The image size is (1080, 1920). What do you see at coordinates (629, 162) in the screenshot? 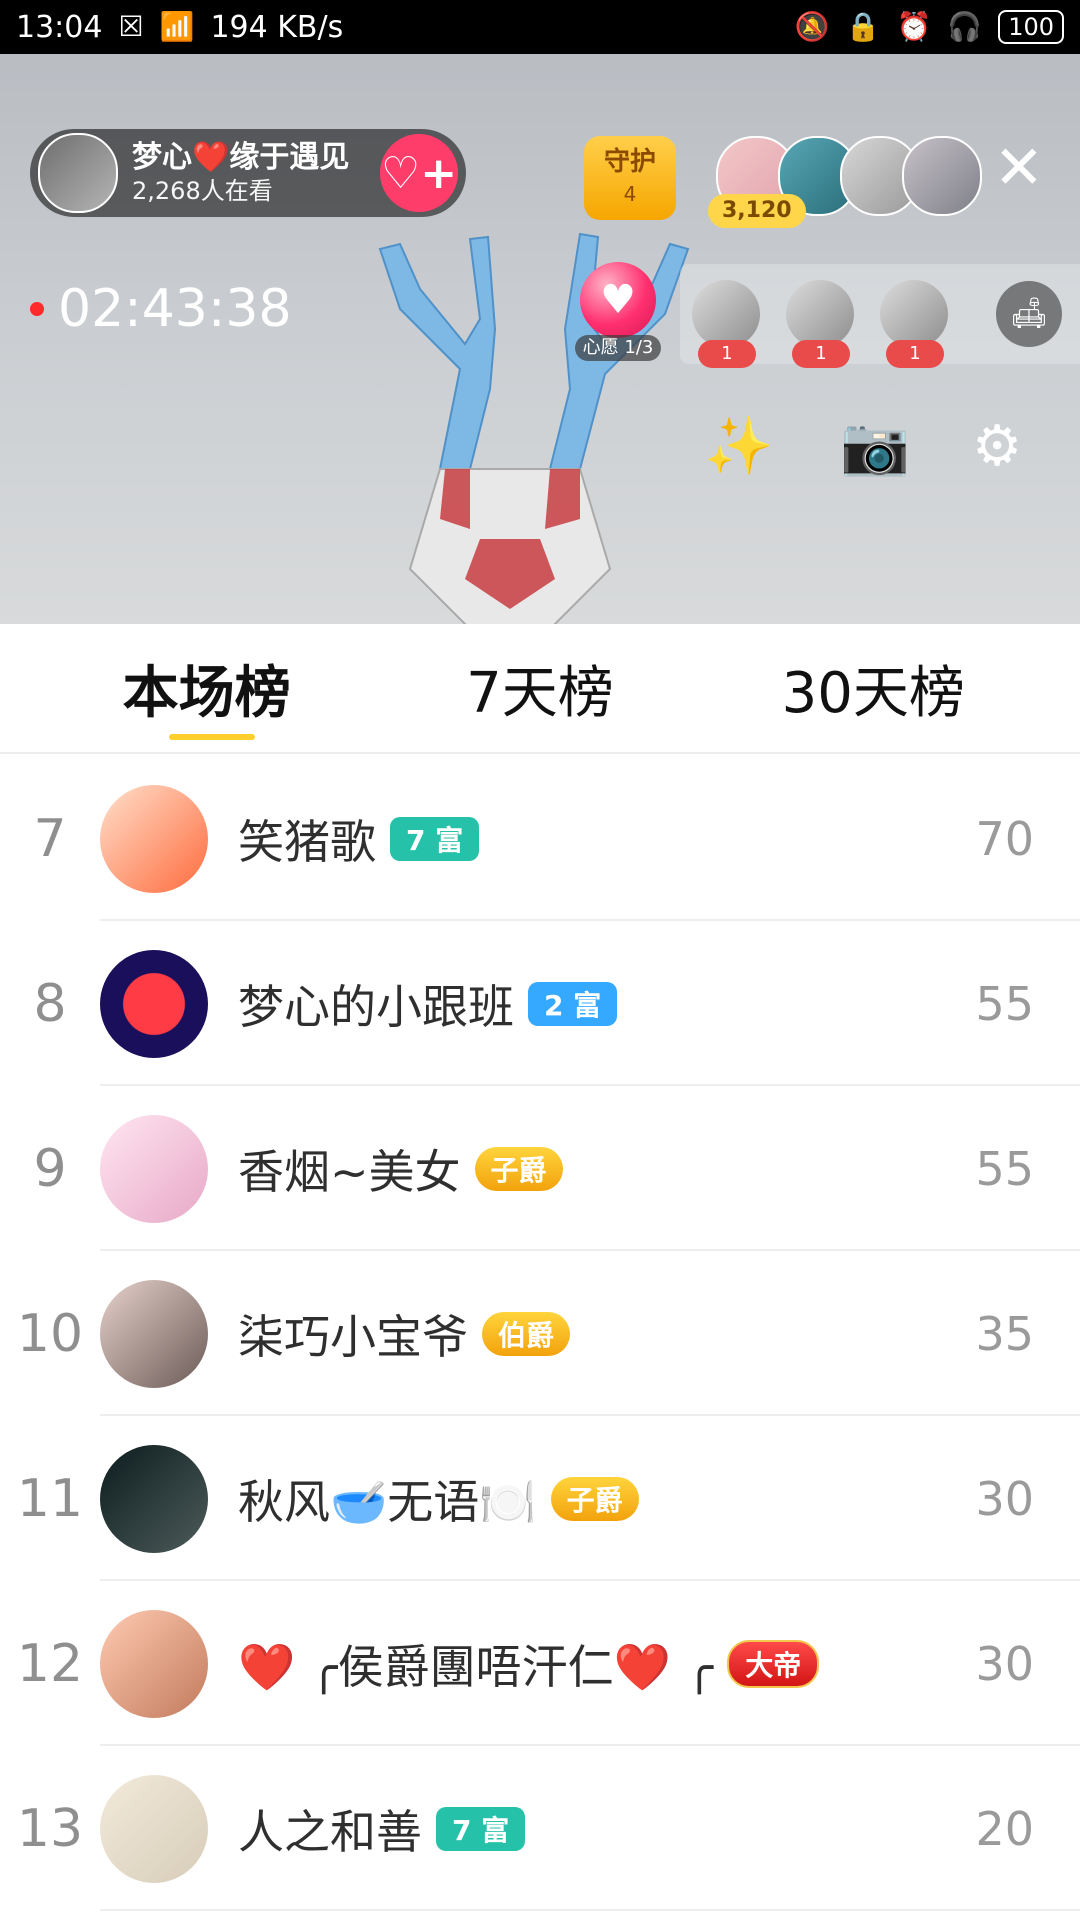
I see `guard-label: 守护` at bounding box center [629, 162].